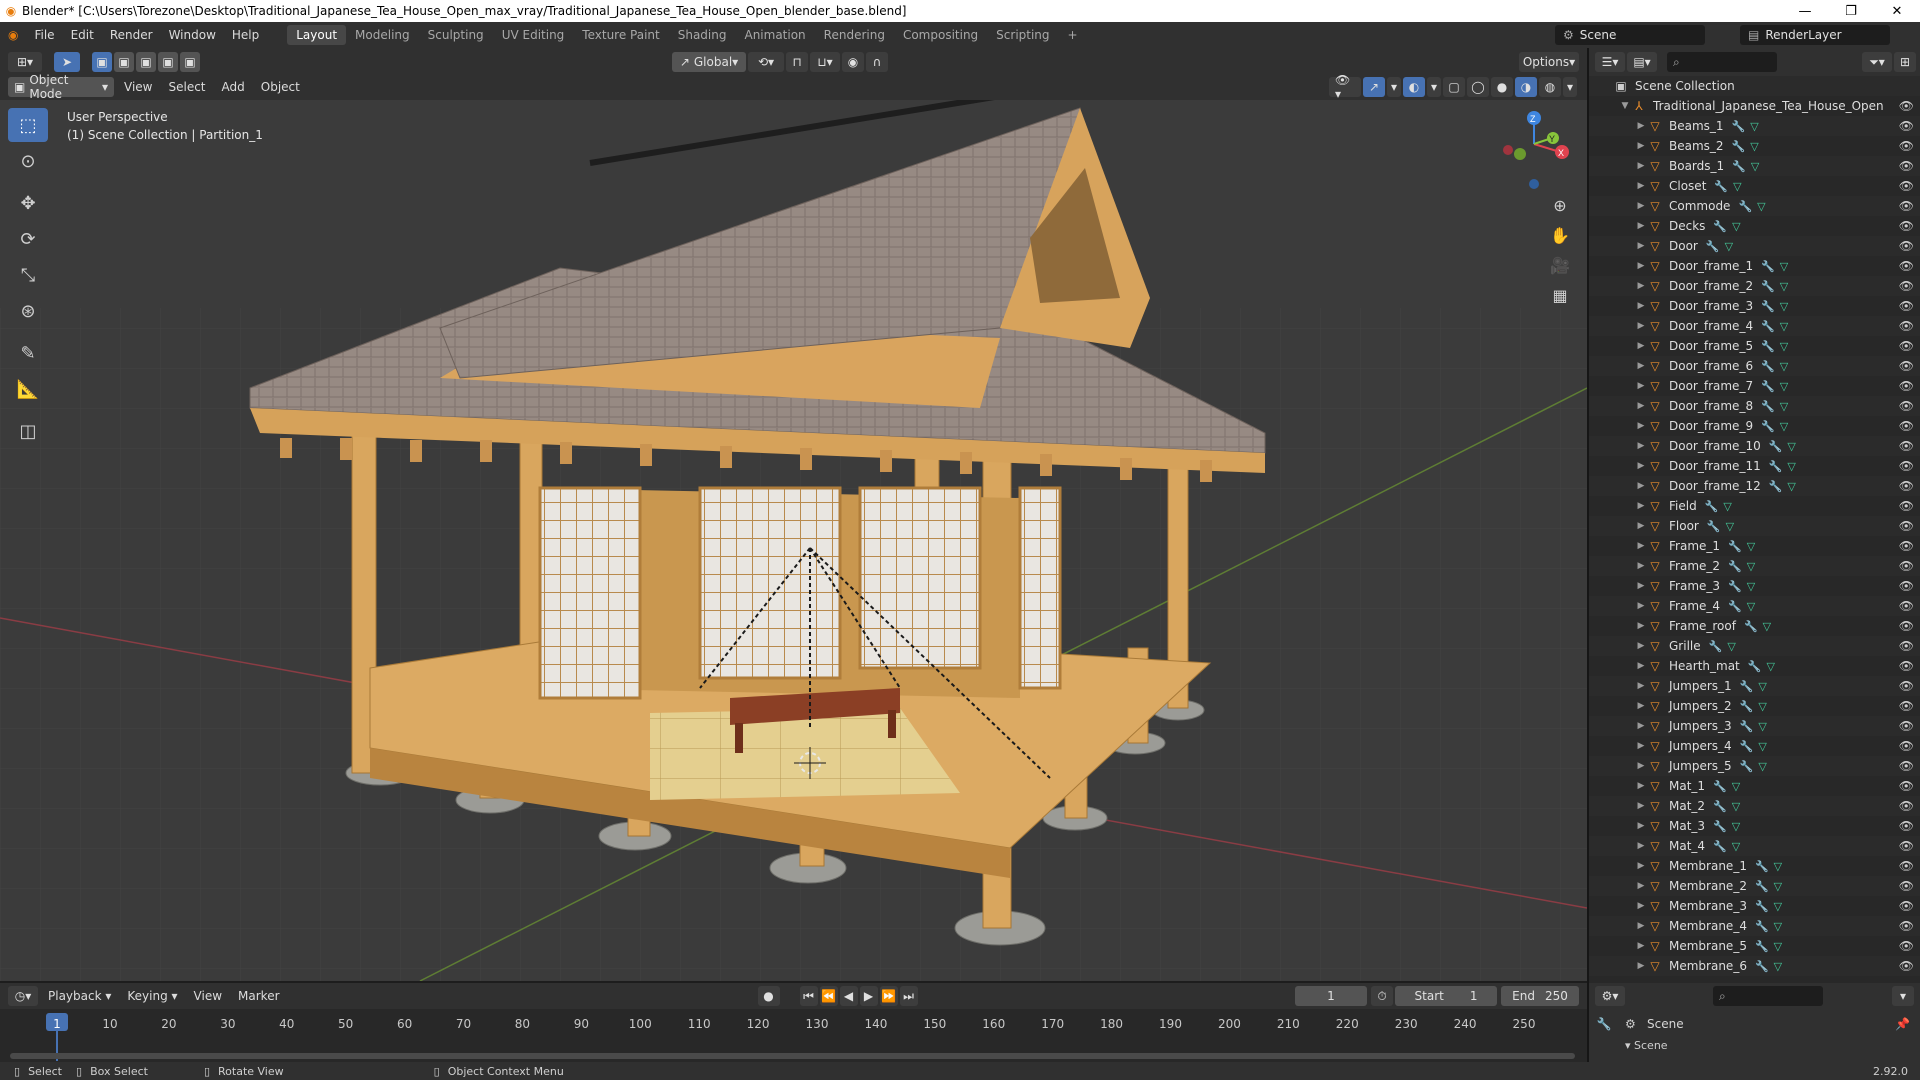 Image resolution: width=1920 pixels, height=1080 pixels. I want to click on viewport-menu-add: Add, so click(233, 87).